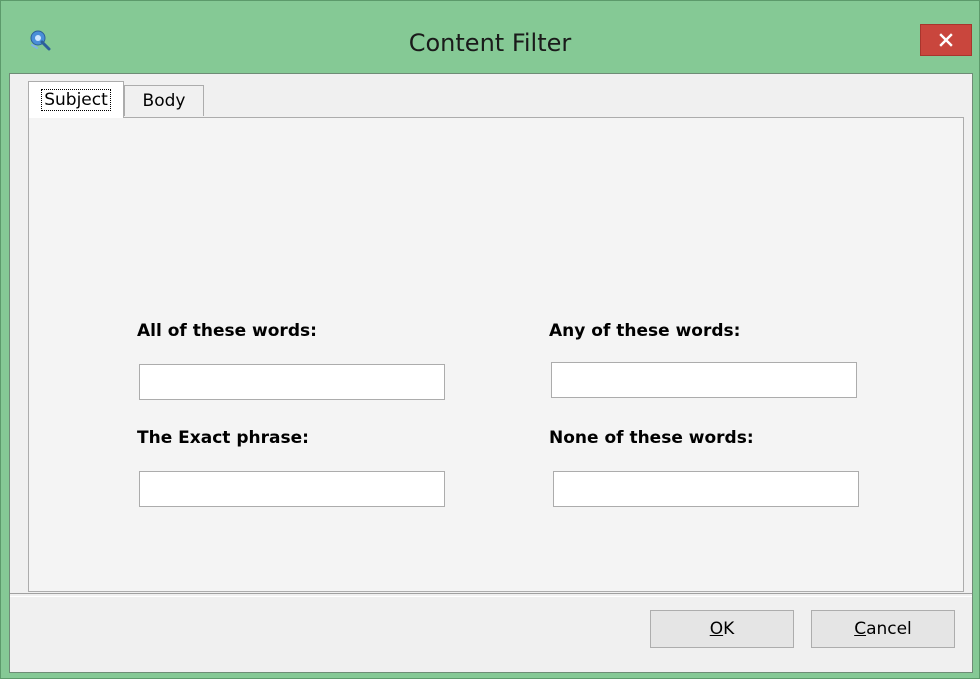 The height and width of the screenshot is (679, 980). I want to click on cancel-label-rest: ancel, so click(889, 629).